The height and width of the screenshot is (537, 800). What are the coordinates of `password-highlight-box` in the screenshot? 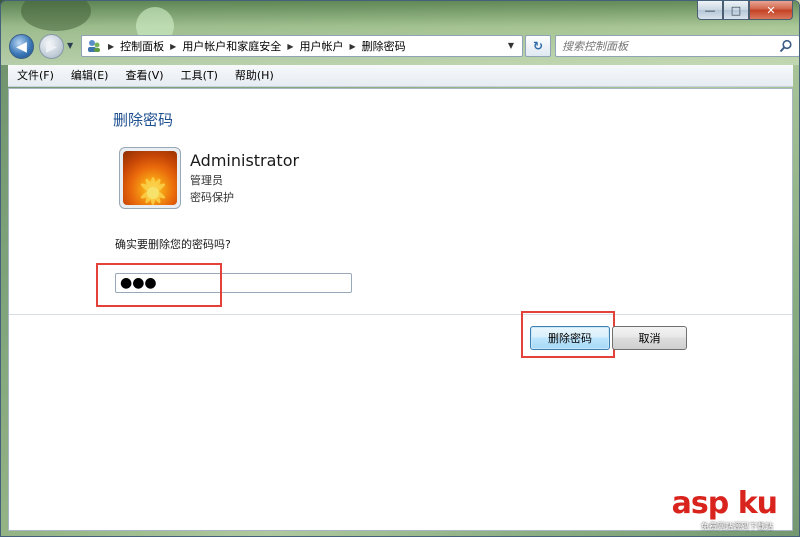 It's located at (159, 285).